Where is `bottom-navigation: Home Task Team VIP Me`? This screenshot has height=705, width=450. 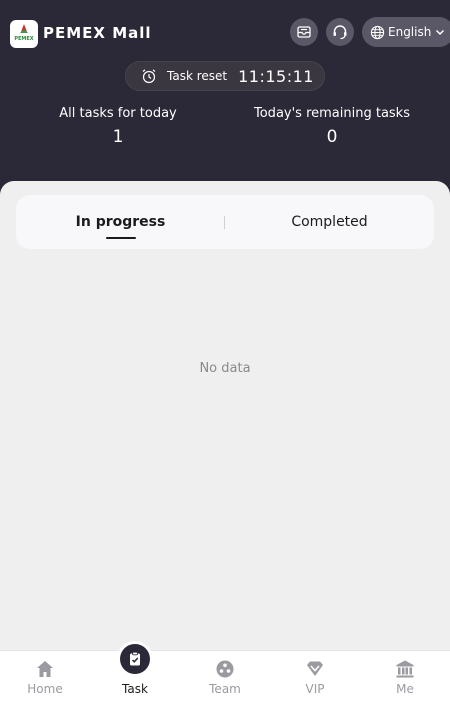
bottom-navigation: Home Task Team VIP Me is located at coordinates (225, 673).